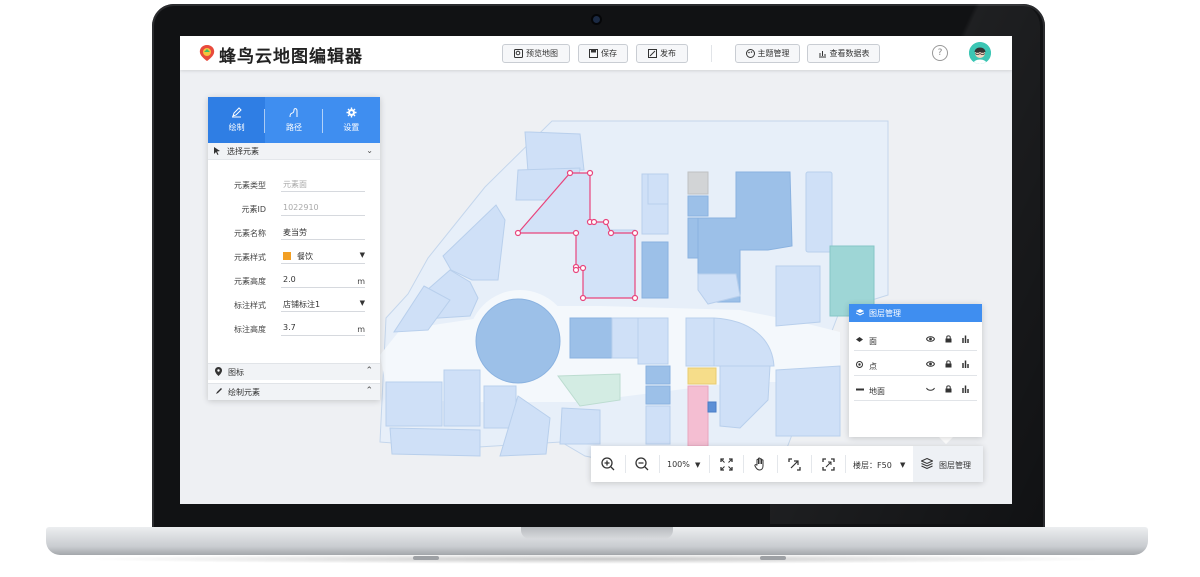  Describe the element at coordinates (294, 151) in the screenshot. I see `select-element-header: 选择元素 ⌄` at that location.